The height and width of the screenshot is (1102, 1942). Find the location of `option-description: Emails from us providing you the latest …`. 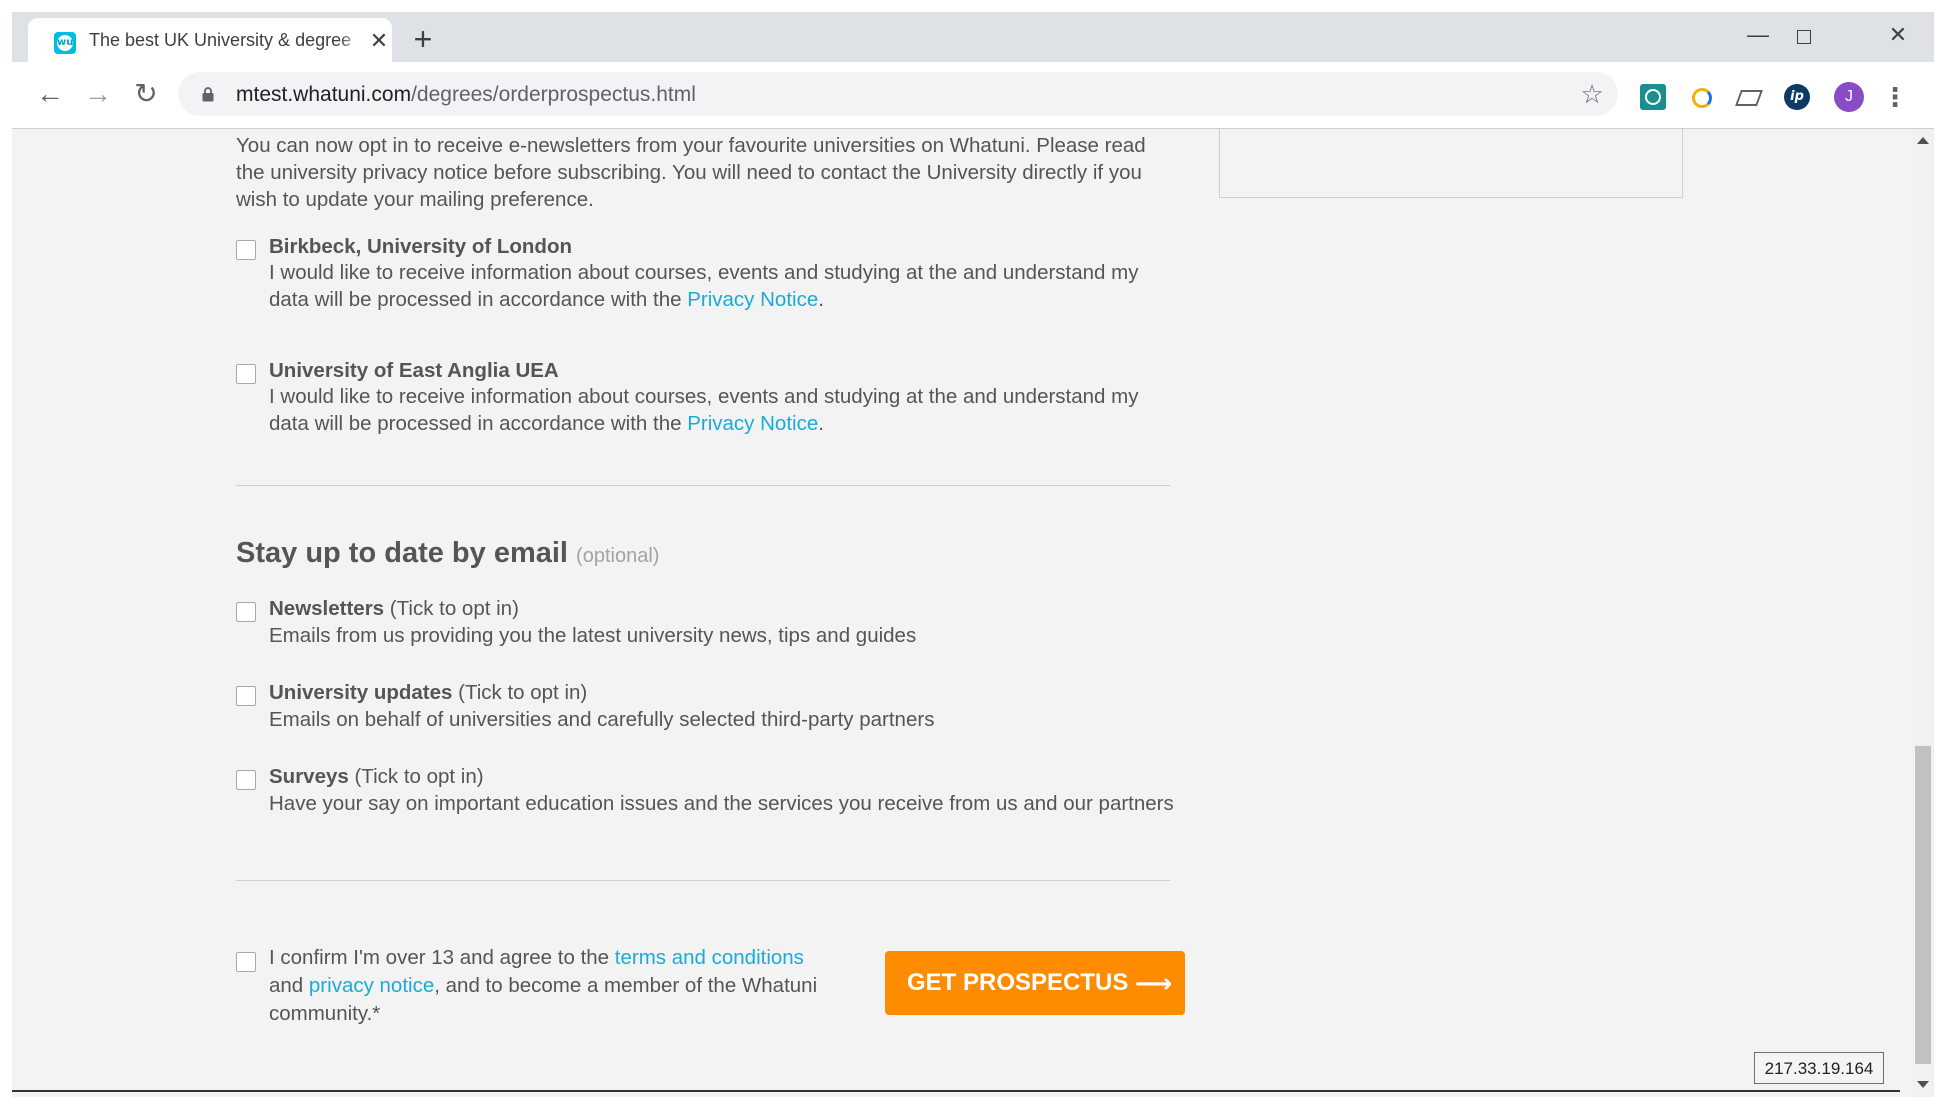

option-description: Emails from us providing you the latest … is located at coordinates (593, 635).